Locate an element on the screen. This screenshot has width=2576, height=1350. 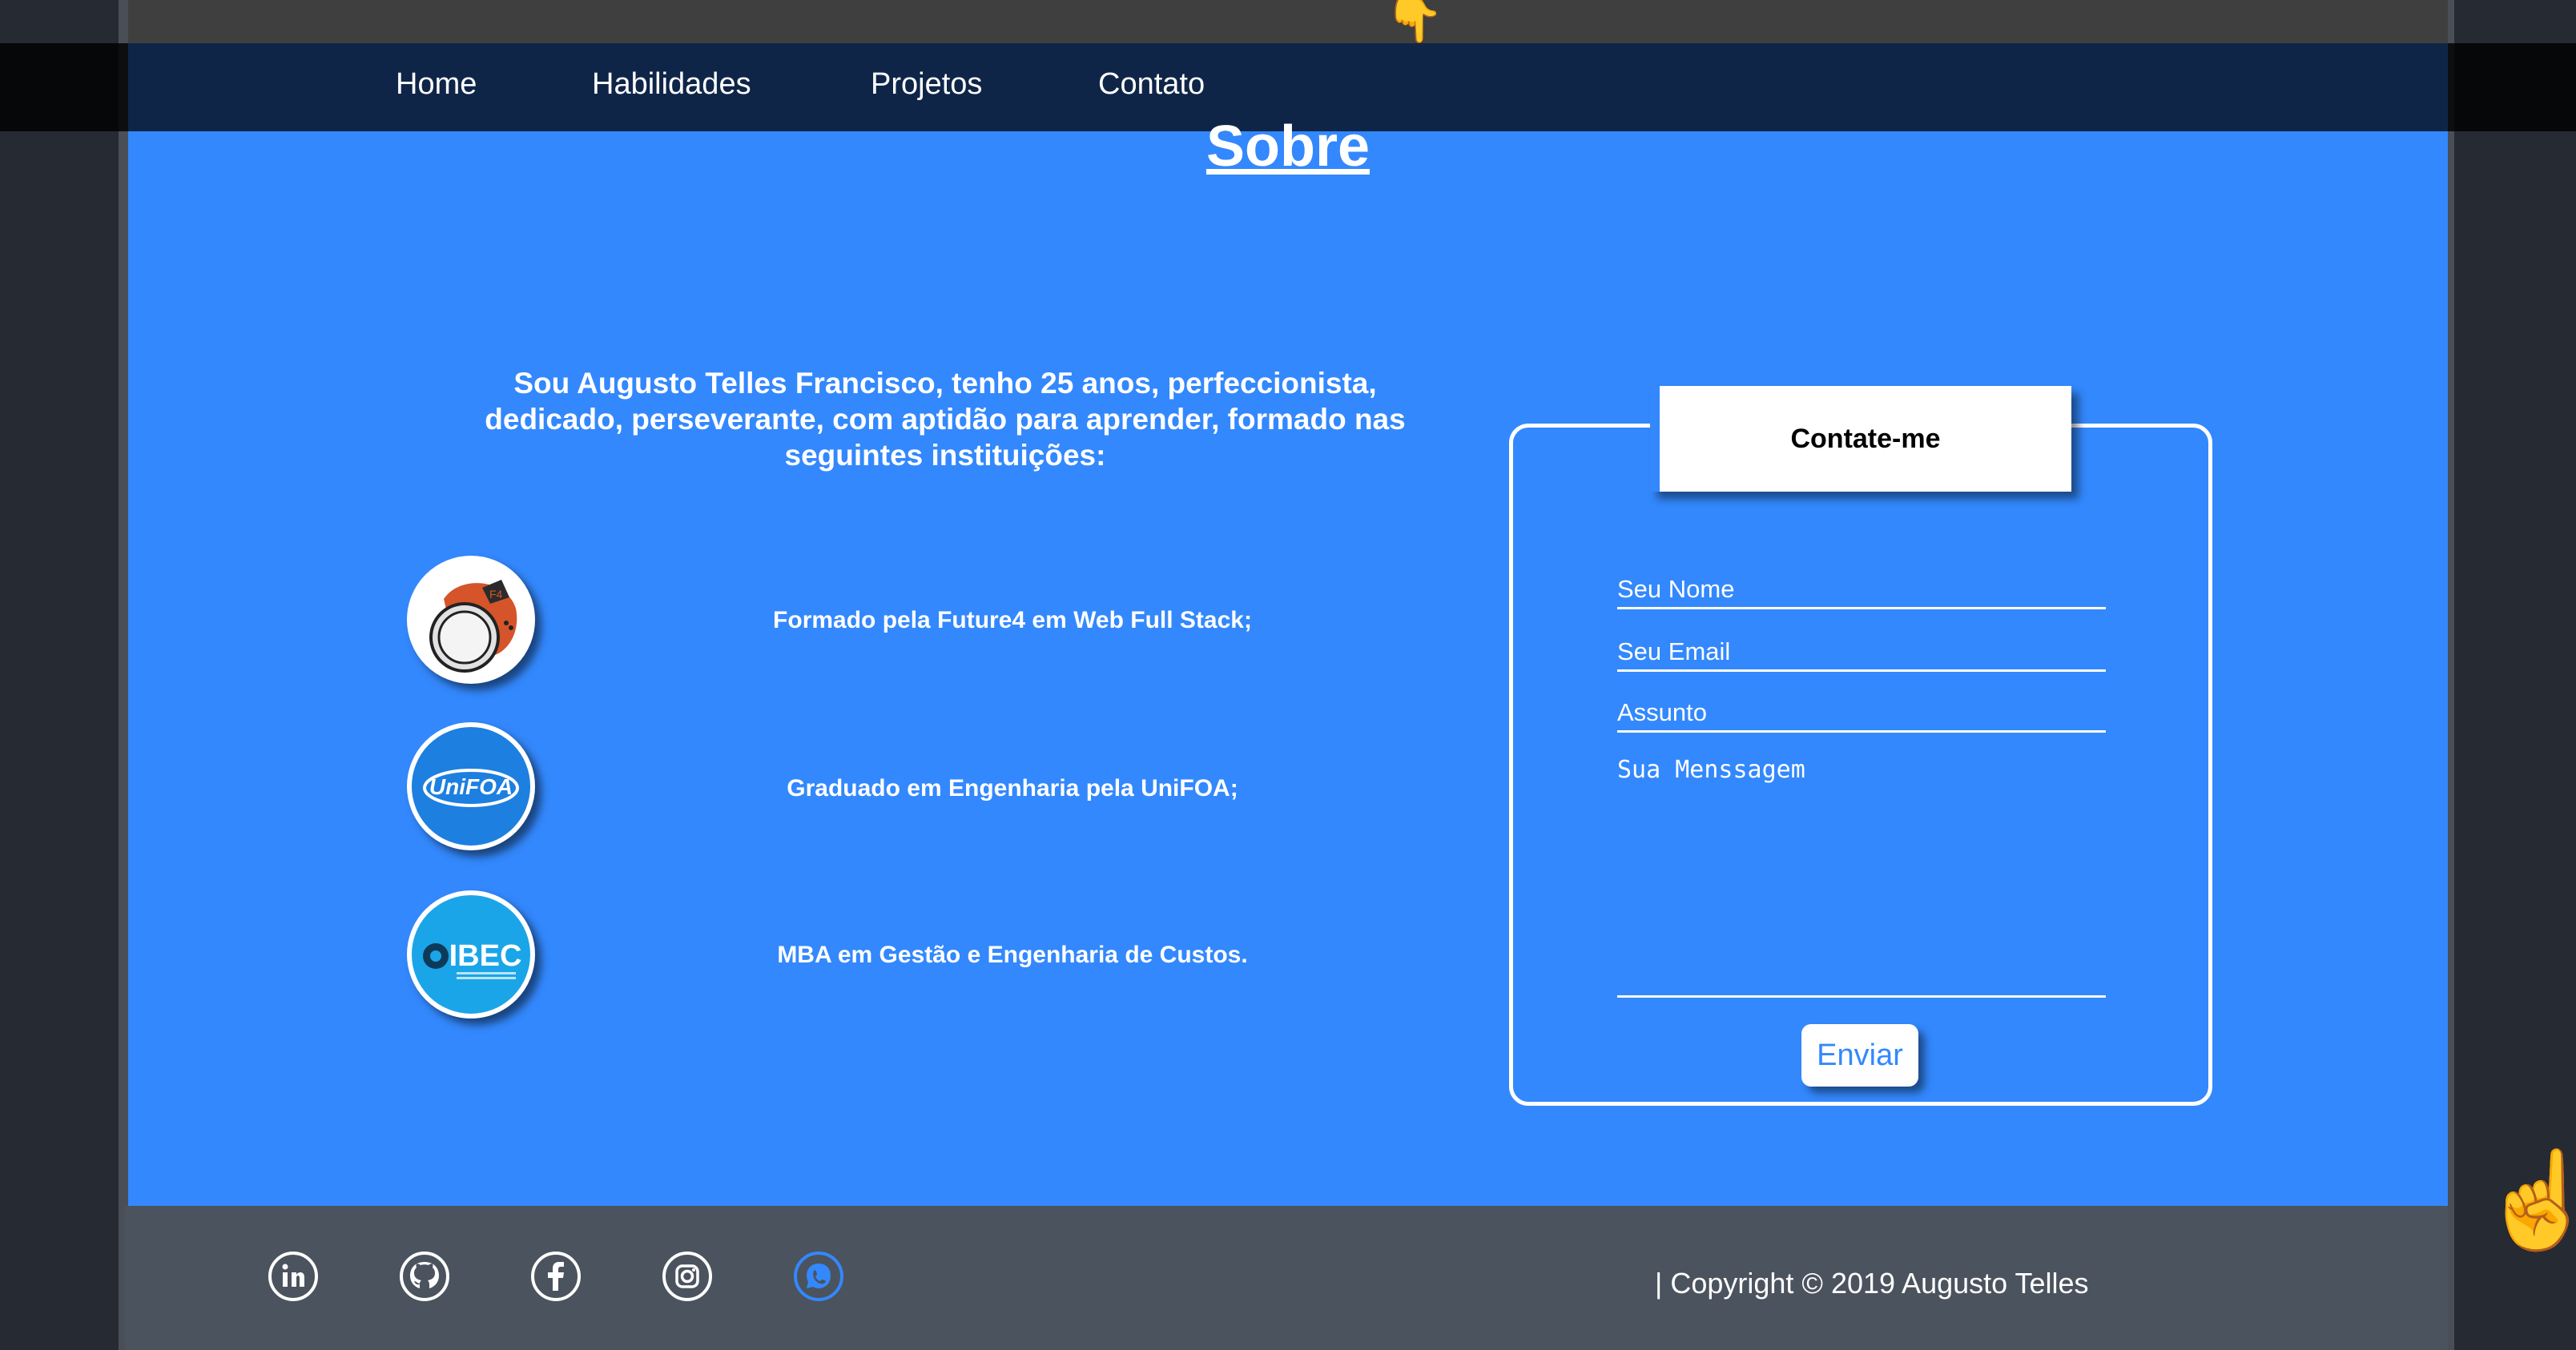
footer: | Copyright © 2019 Augusto Telles is located at coordinates (1286, 1278).